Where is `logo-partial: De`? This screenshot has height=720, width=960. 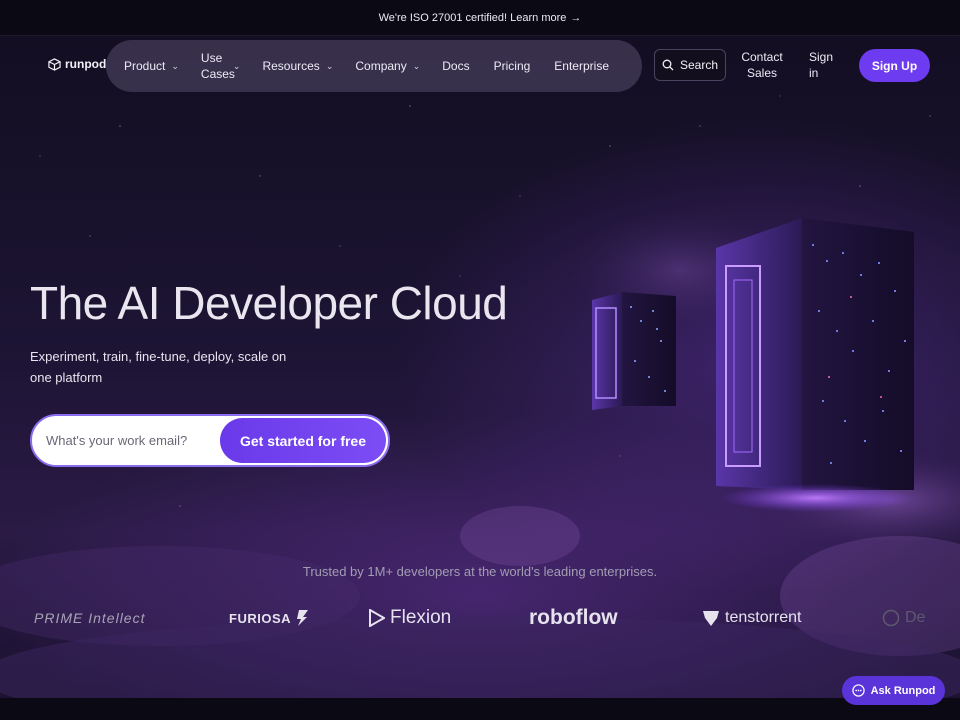
logo-partial: De is located at coordinates (903, 618).